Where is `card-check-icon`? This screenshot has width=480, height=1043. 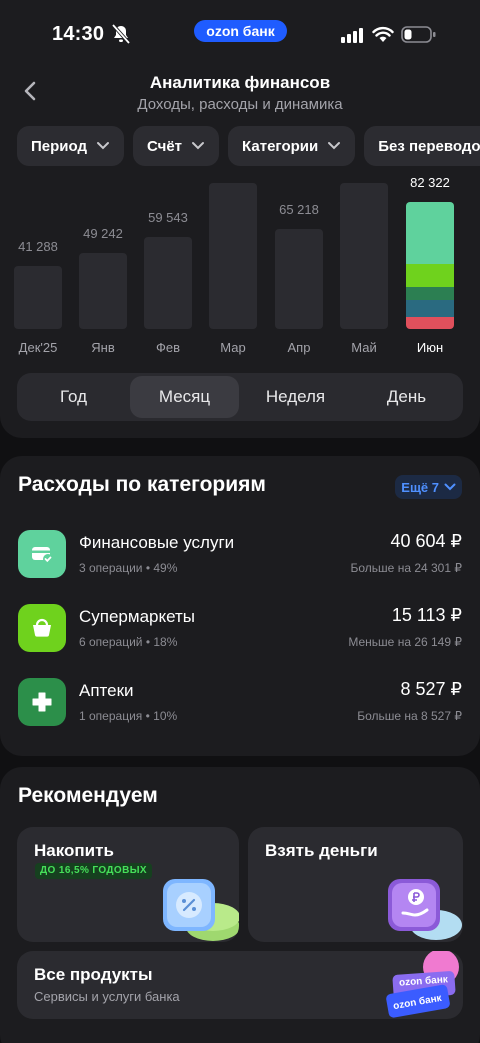 card-check-icon is located at coordinates (42, 555).